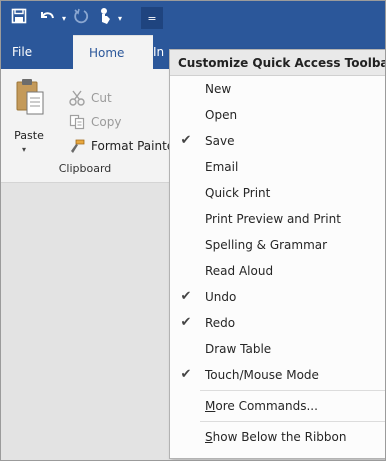 The image size is (386, 461). I want to click on menu-item-show-below-ribbon: Show Below the Ribbon, so click(277, 437).